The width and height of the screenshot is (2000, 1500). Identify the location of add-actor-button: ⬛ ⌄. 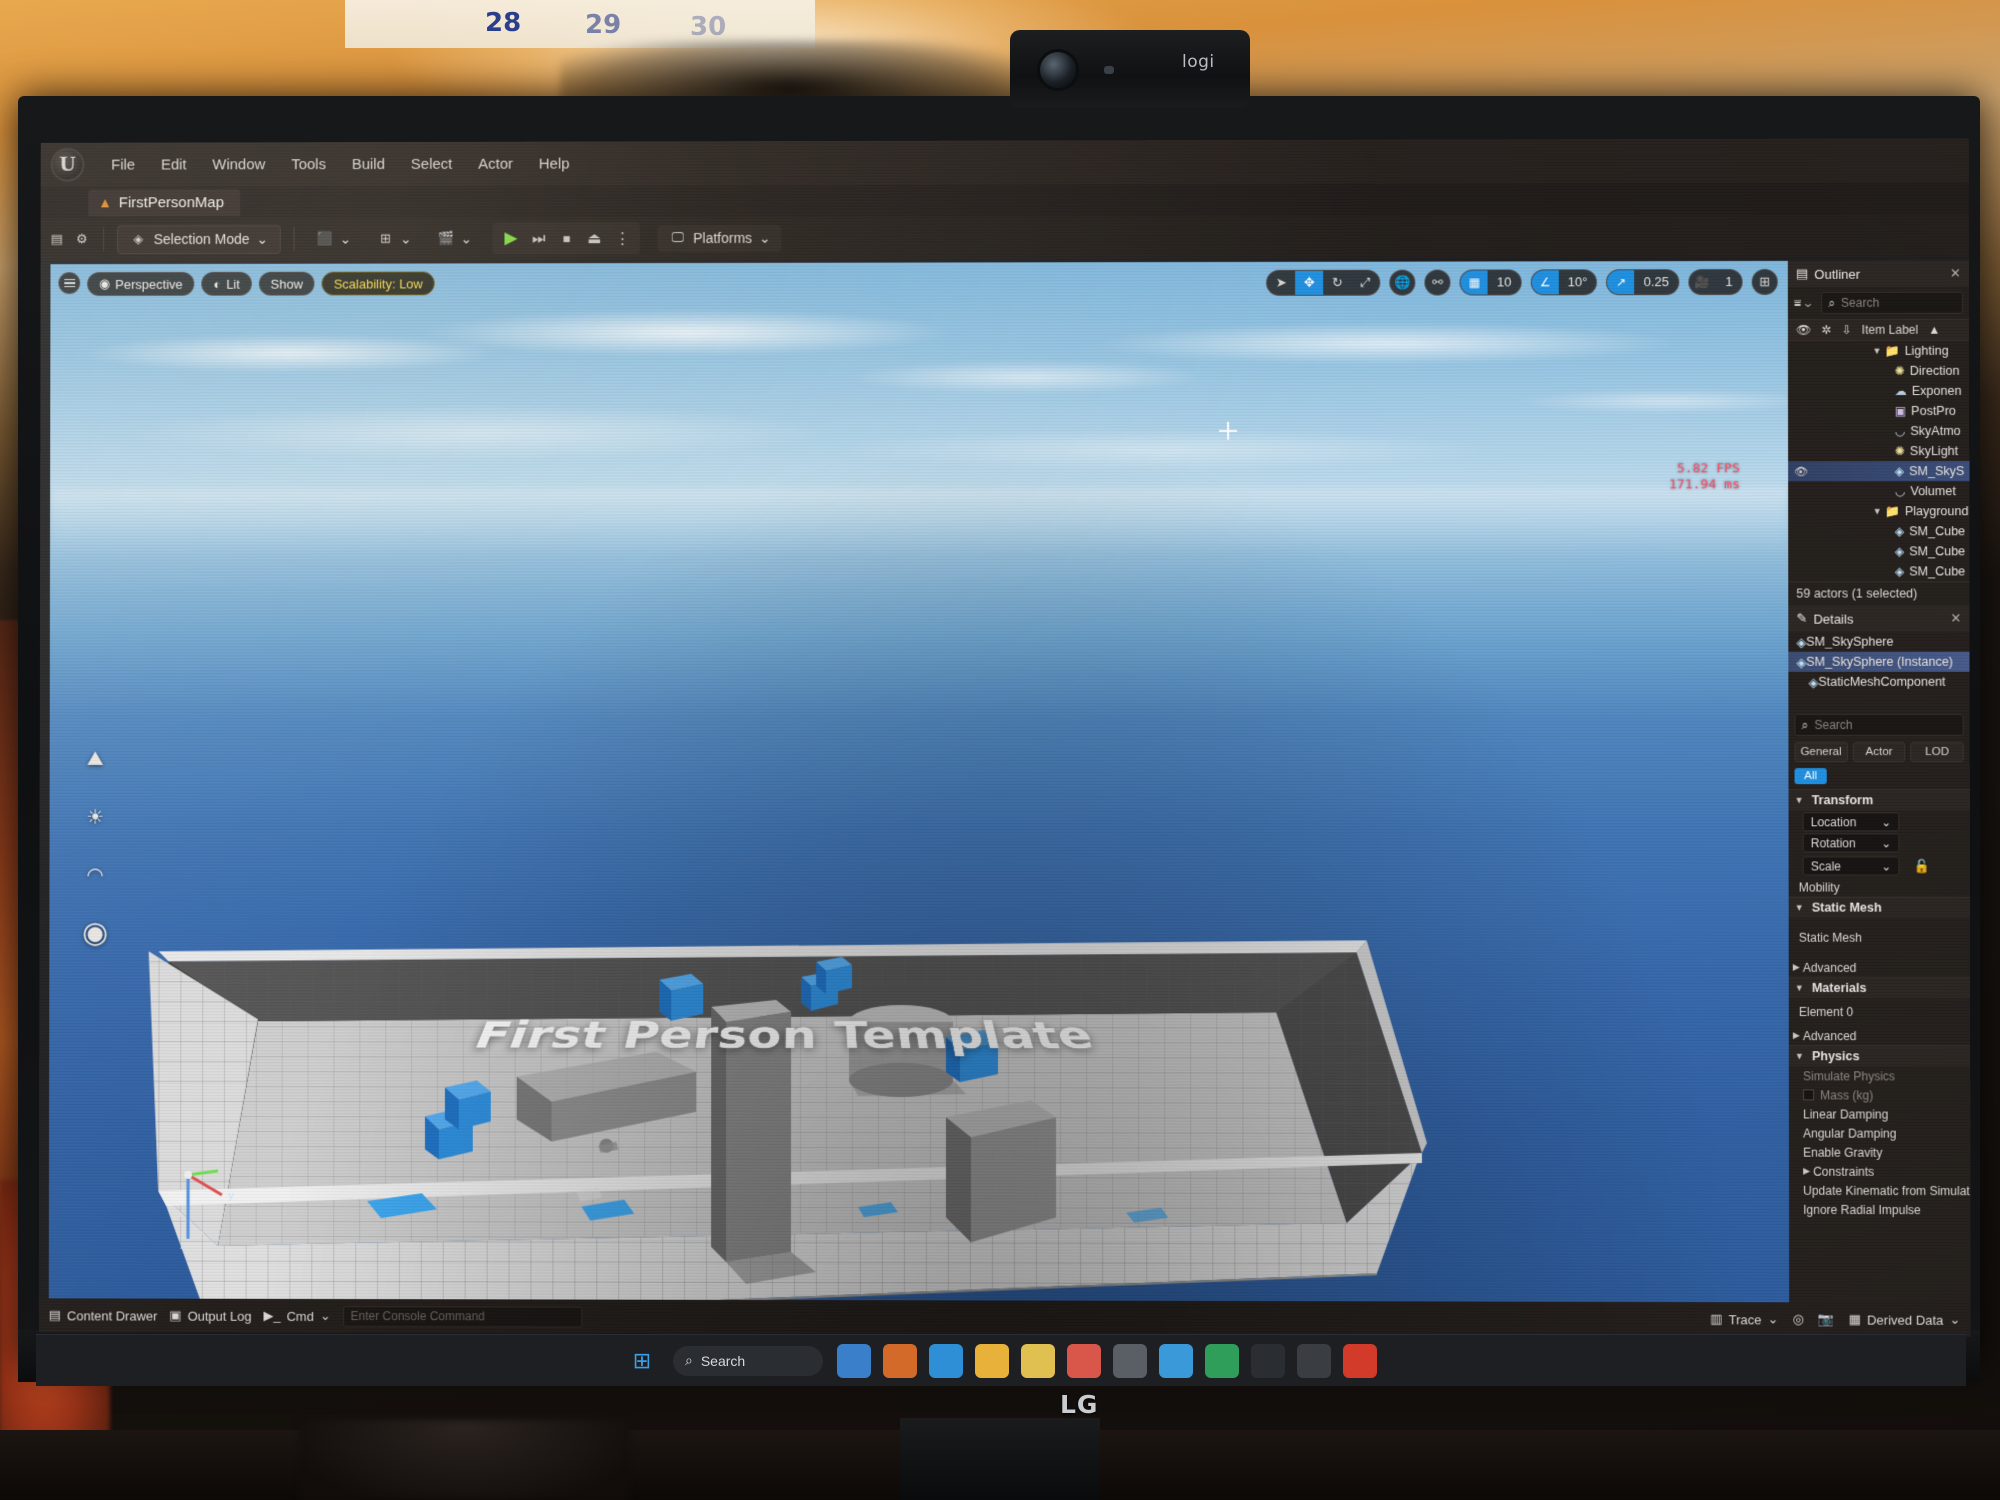
(334, 238).